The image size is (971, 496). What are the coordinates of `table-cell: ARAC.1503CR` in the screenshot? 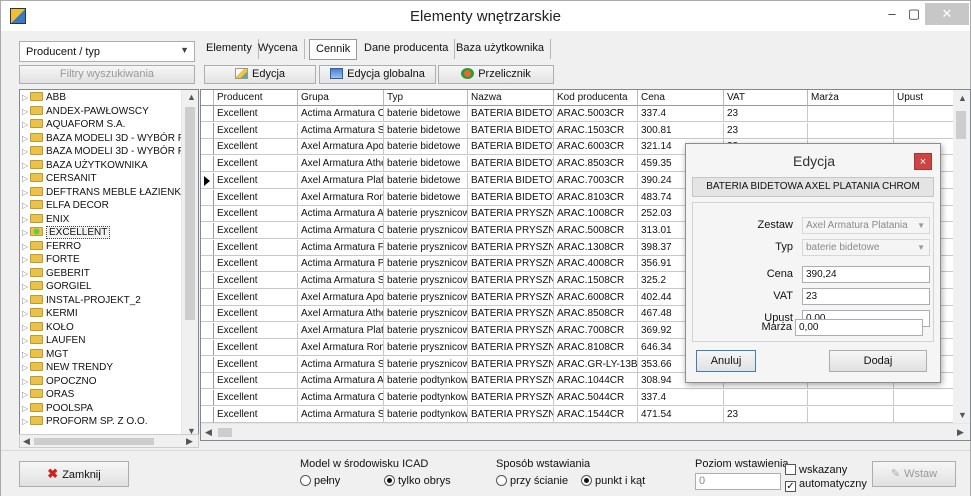 It's located at (596, 130).